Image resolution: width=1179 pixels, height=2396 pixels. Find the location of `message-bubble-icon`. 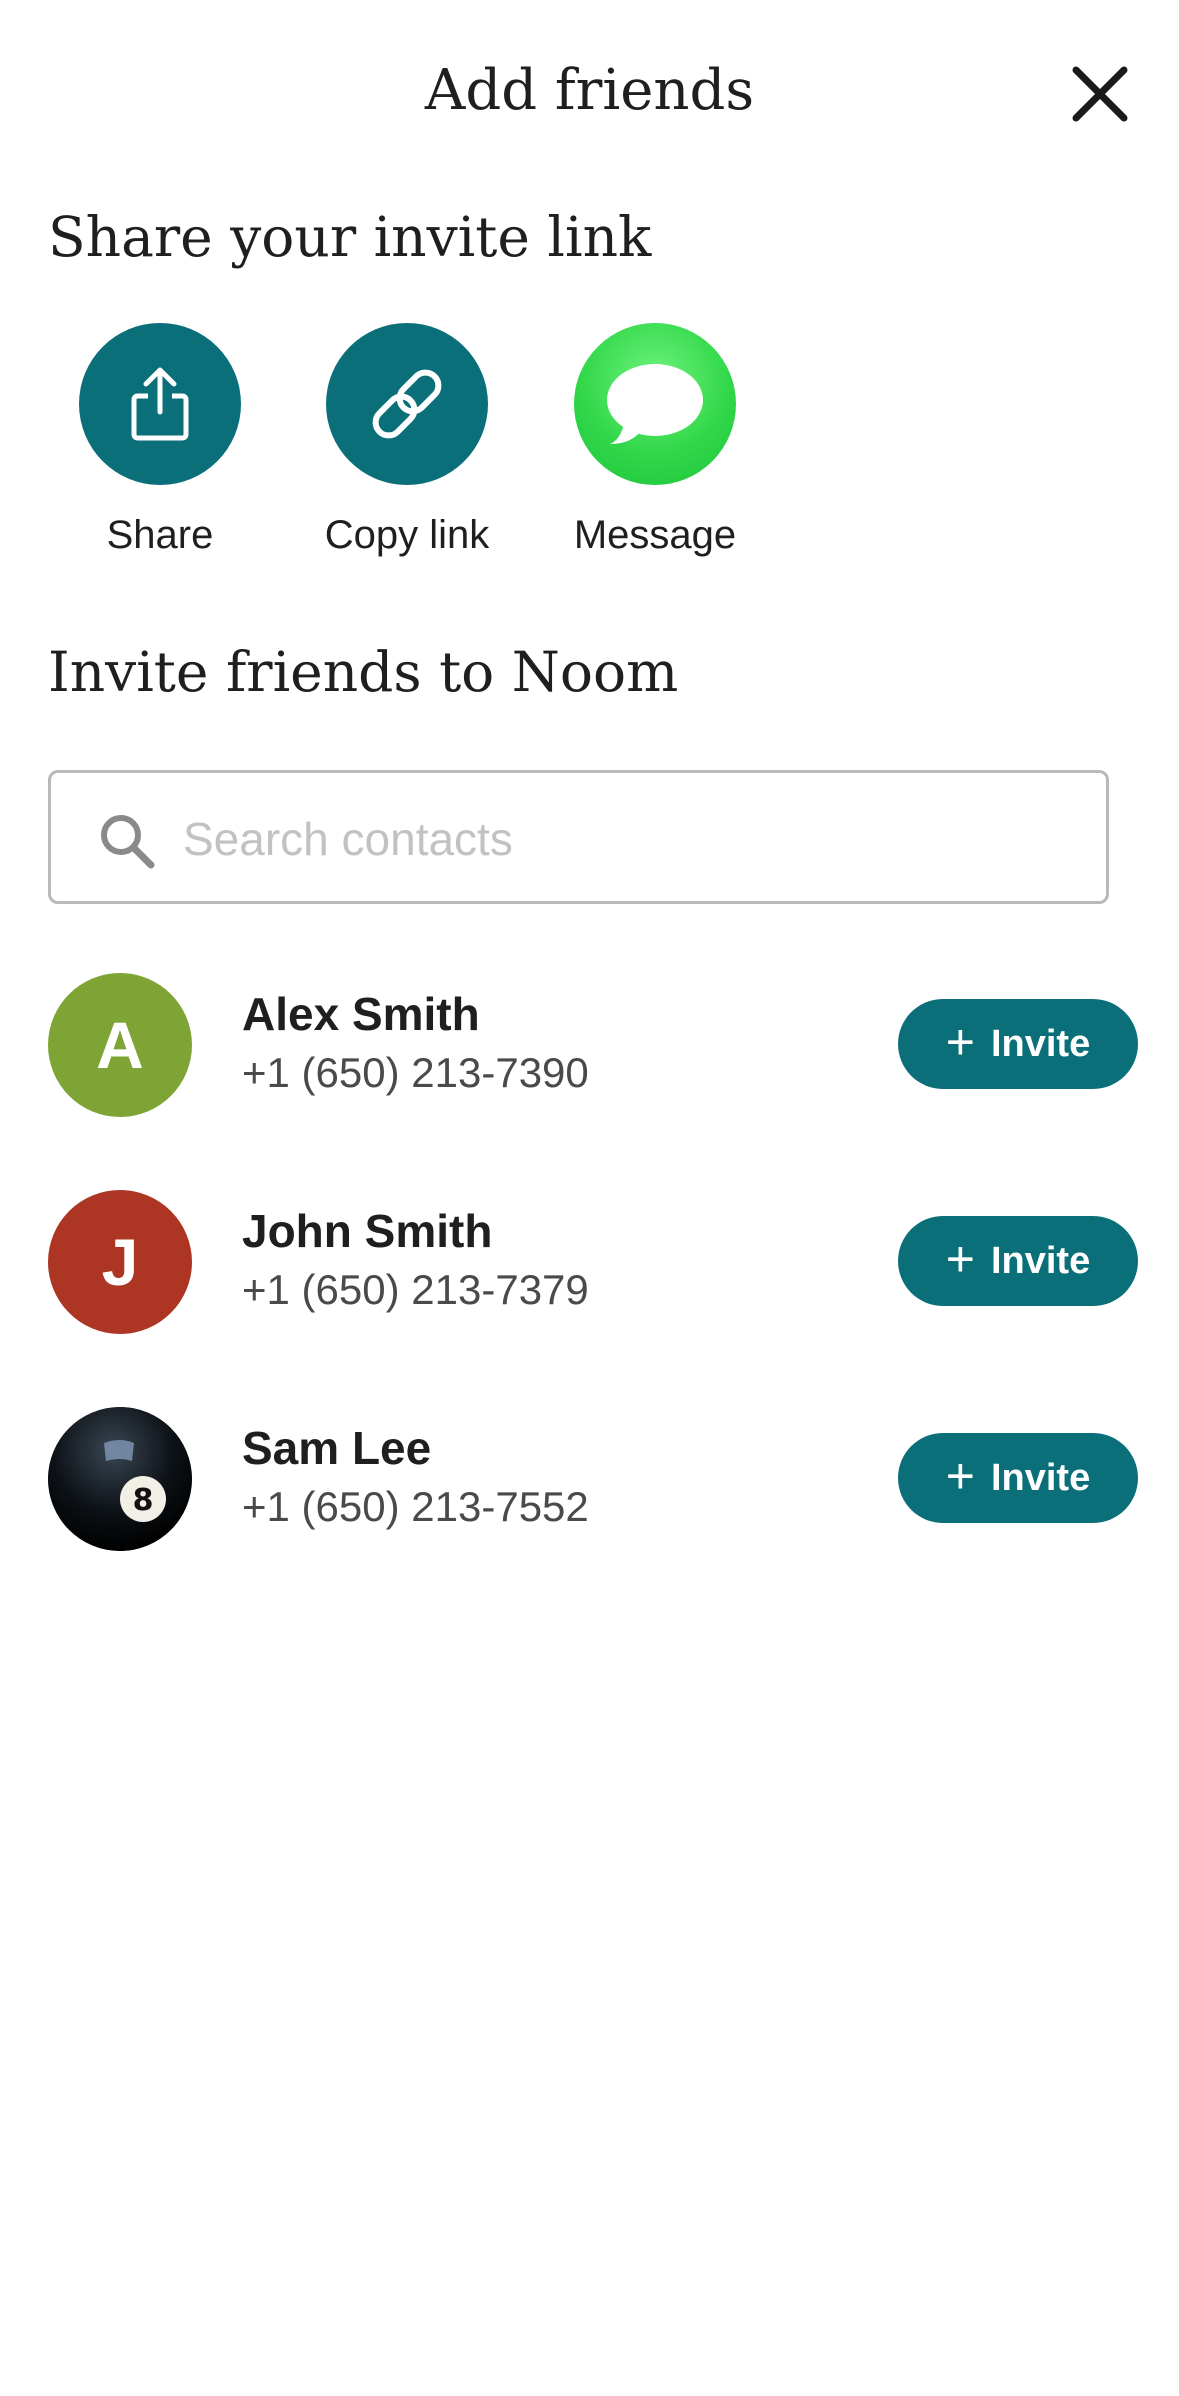

message-bubble-icon is located at coordinates (655, 404).